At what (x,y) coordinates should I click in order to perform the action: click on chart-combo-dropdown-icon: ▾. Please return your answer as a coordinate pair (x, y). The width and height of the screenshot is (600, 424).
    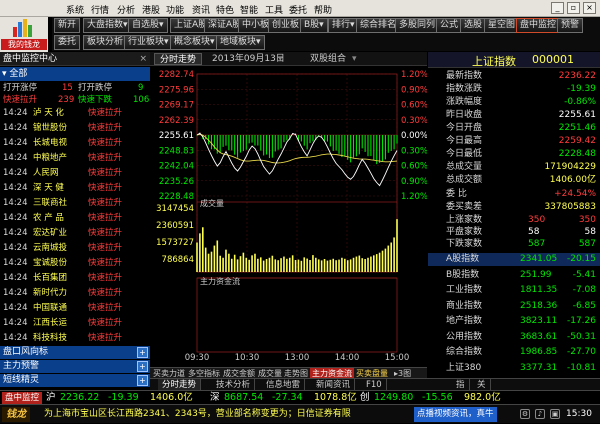
    Looking at the image, I should click on (354, 59).